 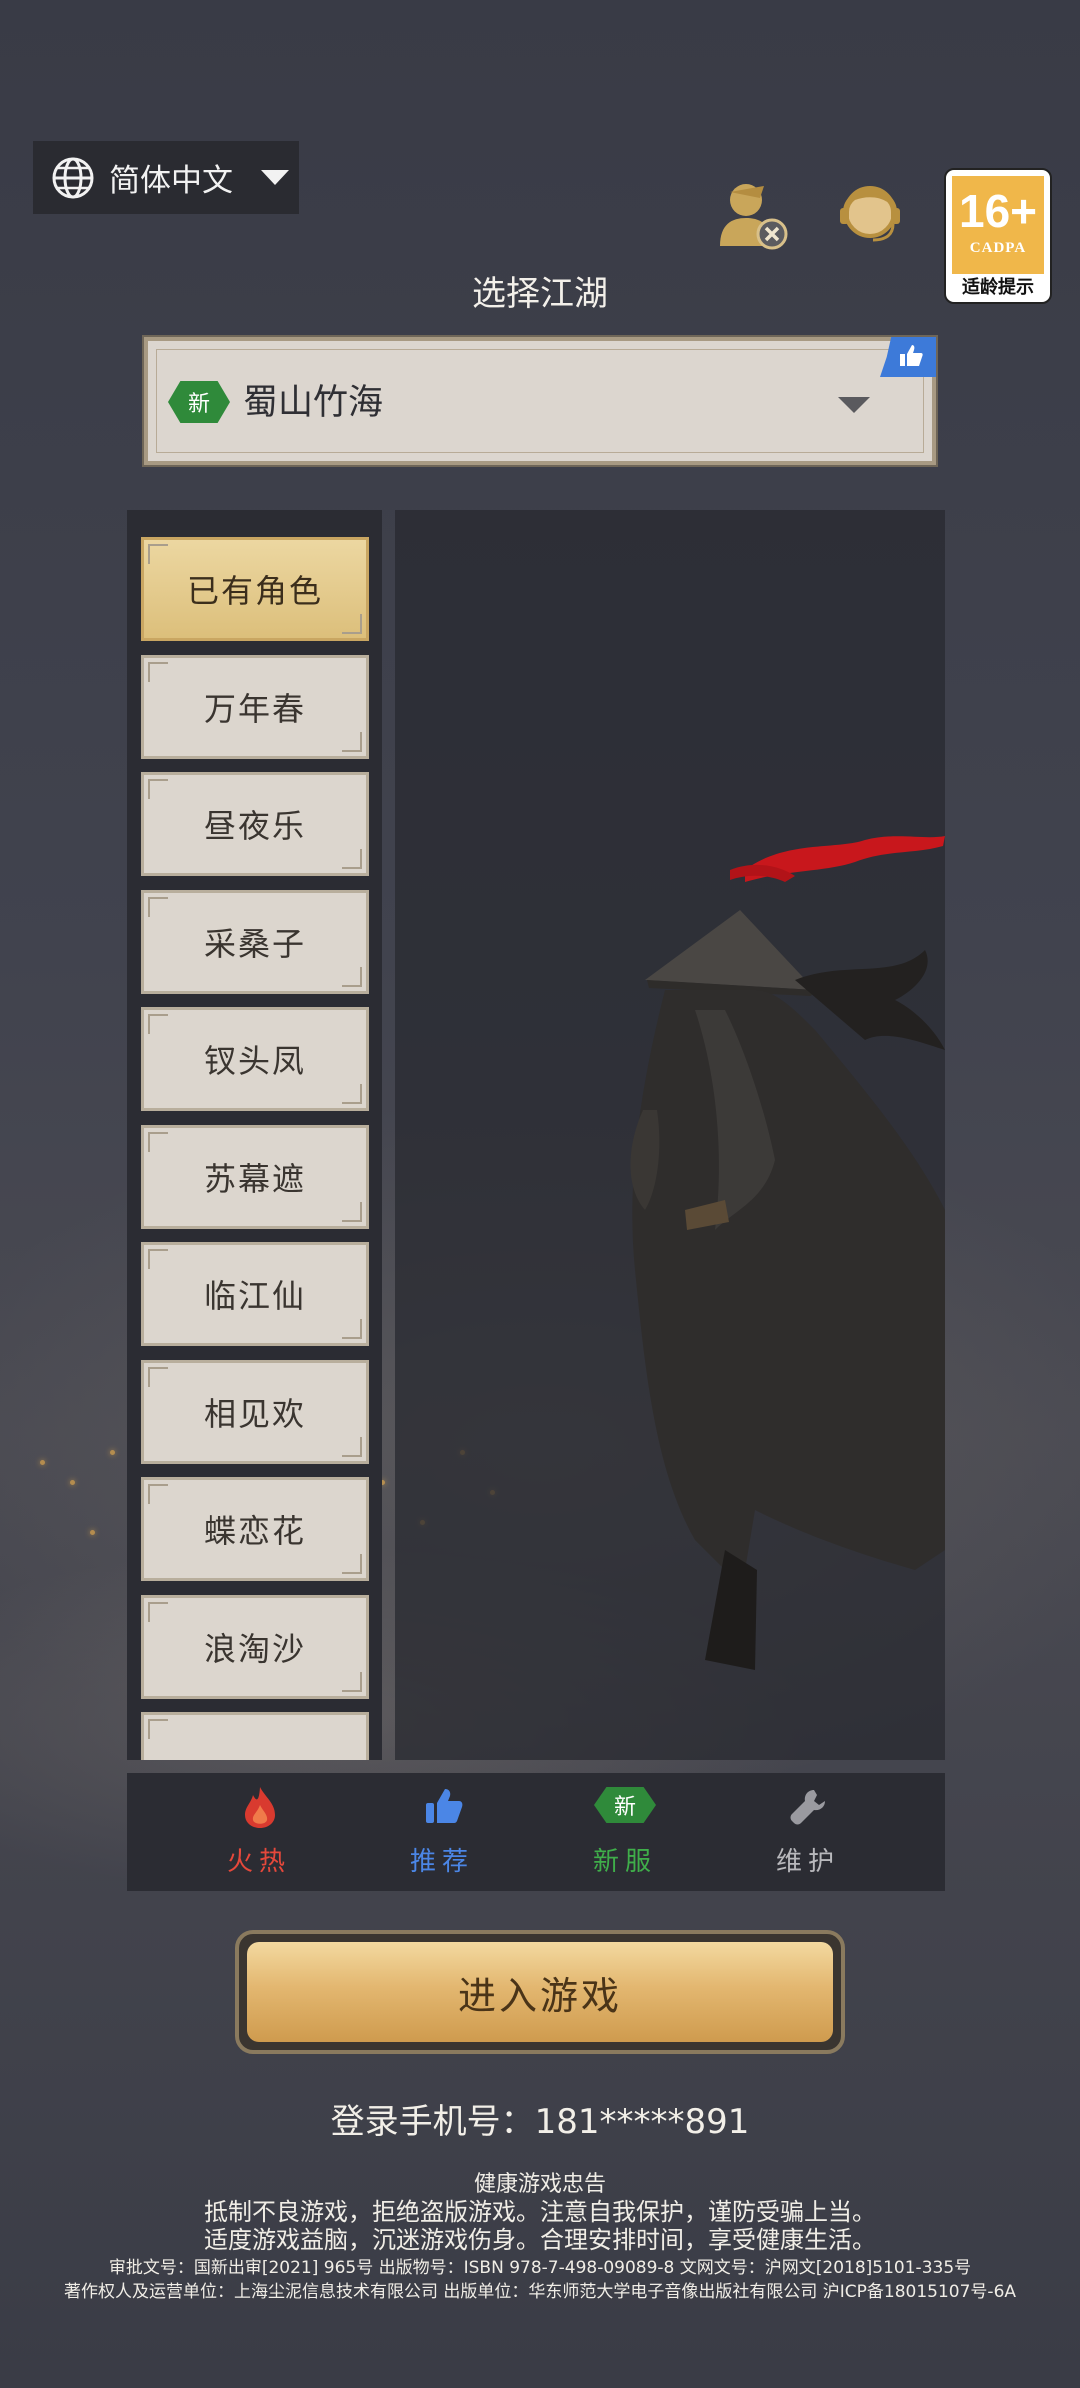 What do you see at coordinates (313, 403) in the screenshot?
I see `selected-server-name: 蜀山竹海` at bounding box center [313, 403].